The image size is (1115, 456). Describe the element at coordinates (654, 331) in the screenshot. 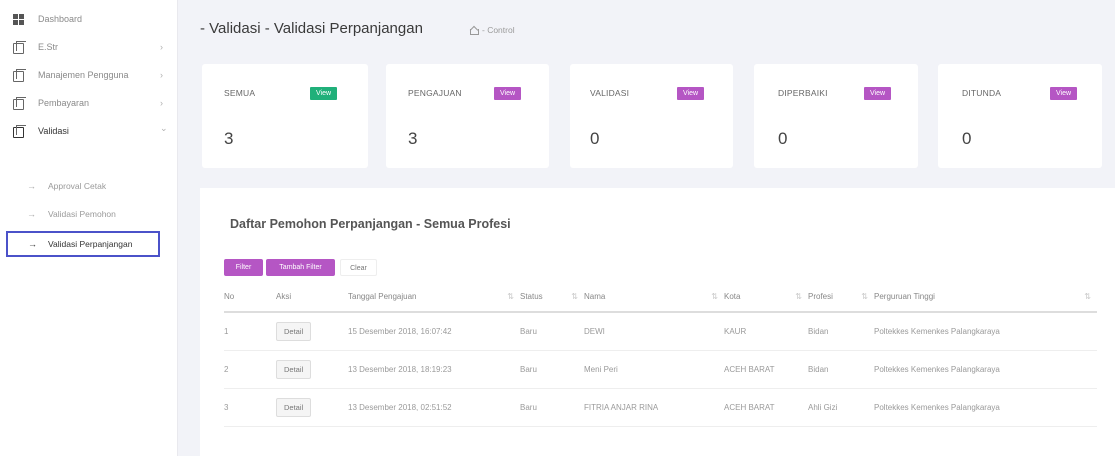

I see `cell-nama: DEWI` at that location.